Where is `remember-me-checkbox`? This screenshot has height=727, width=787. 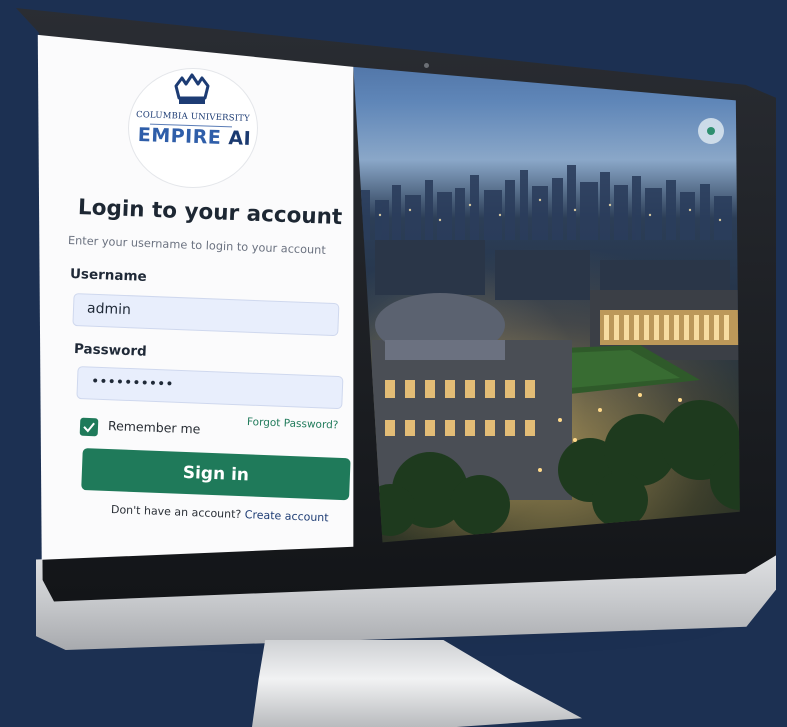 remember-me-checkbox is located at coordinates (89, 427).